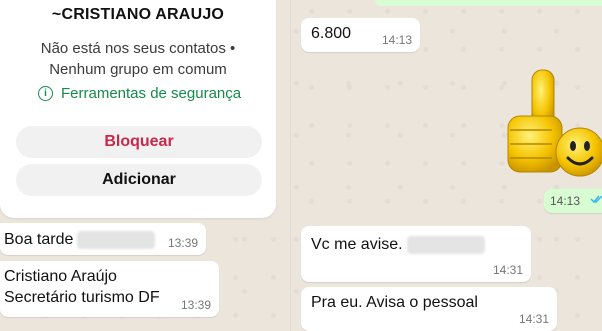  I want to click on contact-info-line-1: Não está nos seus contatos •, so click(138, 48).